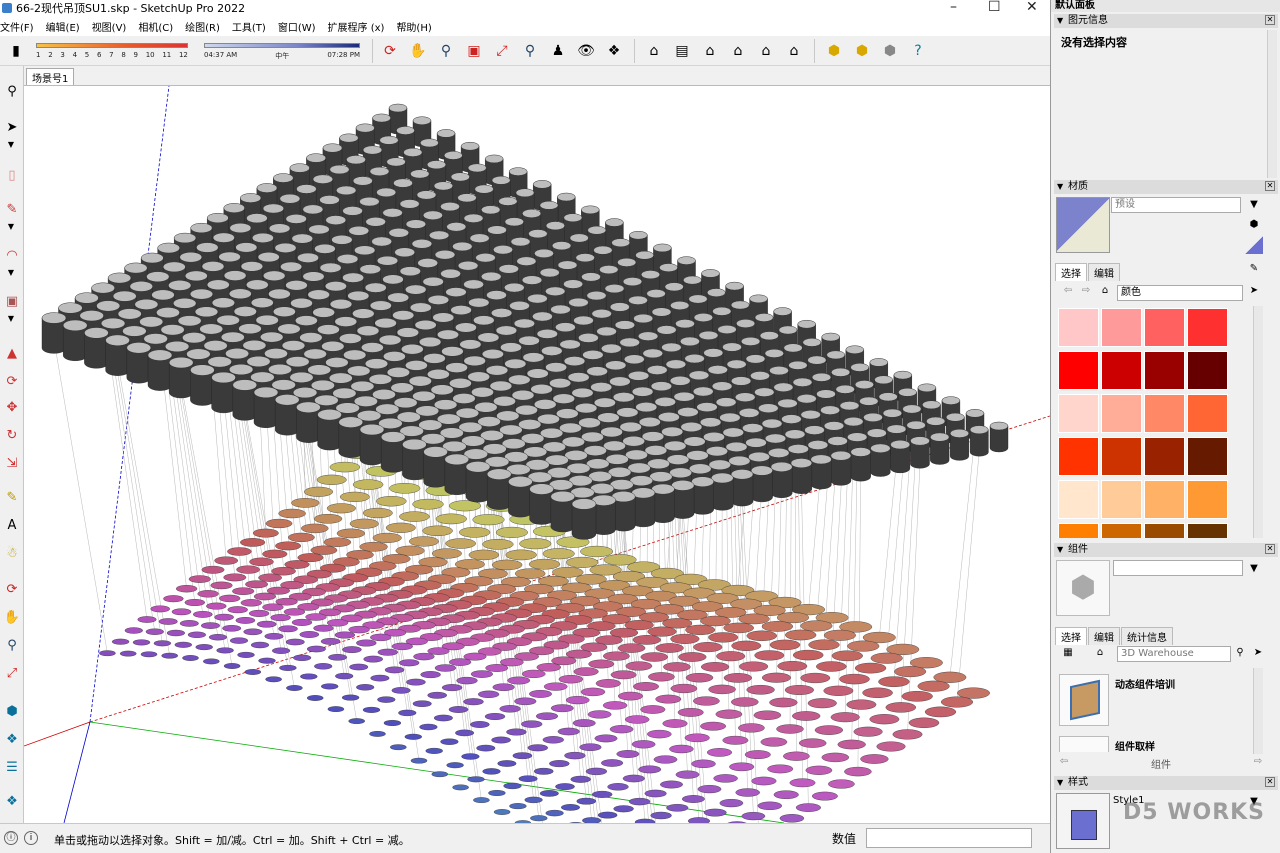 This screenshot has width=1280, height=853. I want to click on month-slider: 1 2 3 4 5 6 7 8 9 10 11 12, so click(112, 51).